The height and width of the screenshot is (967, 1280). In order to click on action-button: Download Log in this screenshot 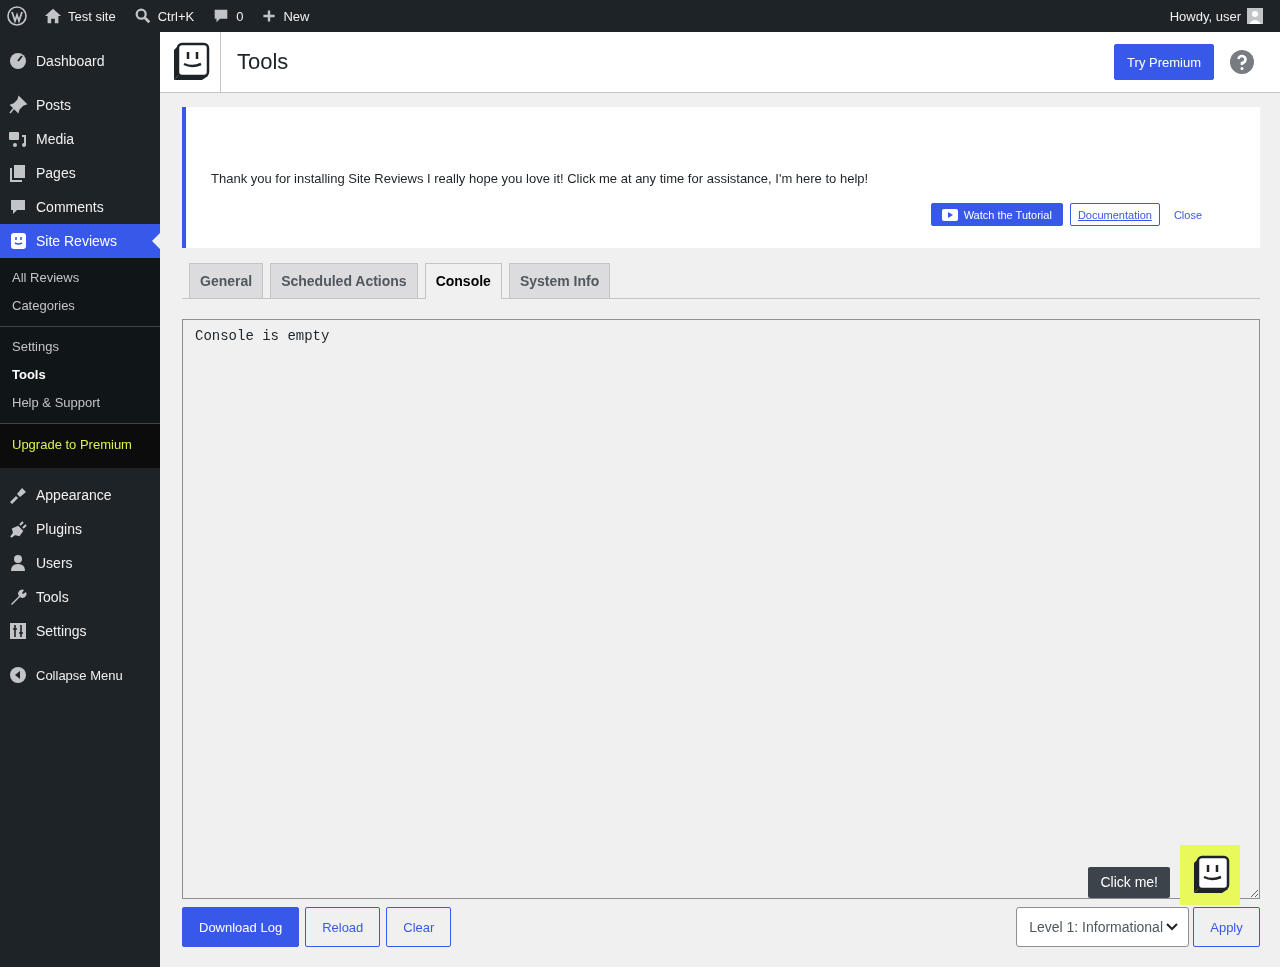, I will do `click(241, 927)`.